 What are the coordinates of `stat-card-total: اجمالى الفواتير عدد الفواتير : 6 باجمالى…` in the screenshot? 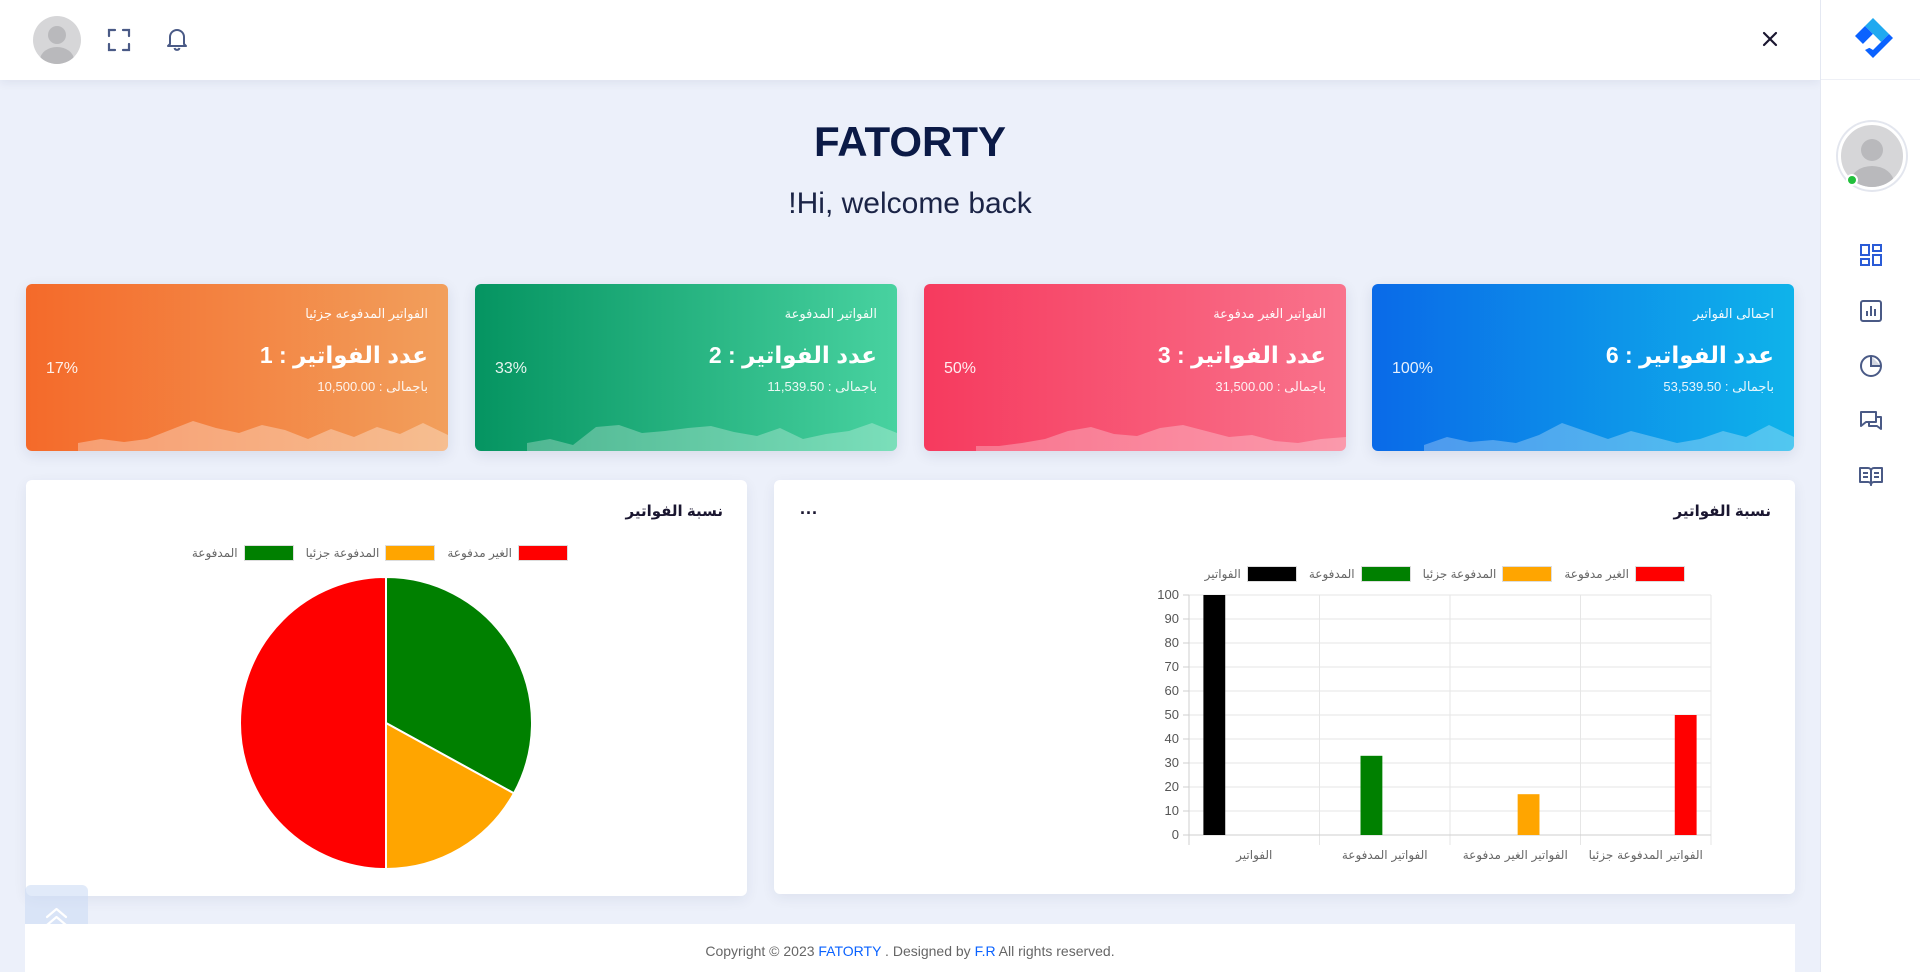 It's located at (1583, 367).